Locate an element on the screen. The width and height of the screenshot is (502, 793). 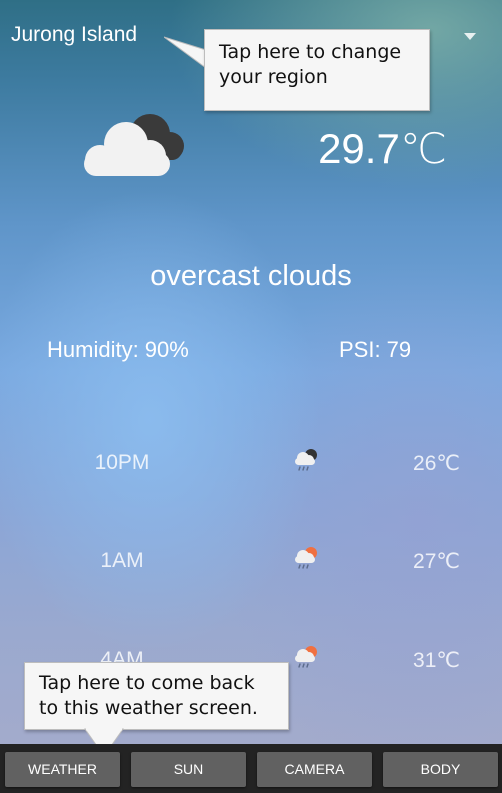
region-selector: Jurong Island is located at coordinates (74, 35).